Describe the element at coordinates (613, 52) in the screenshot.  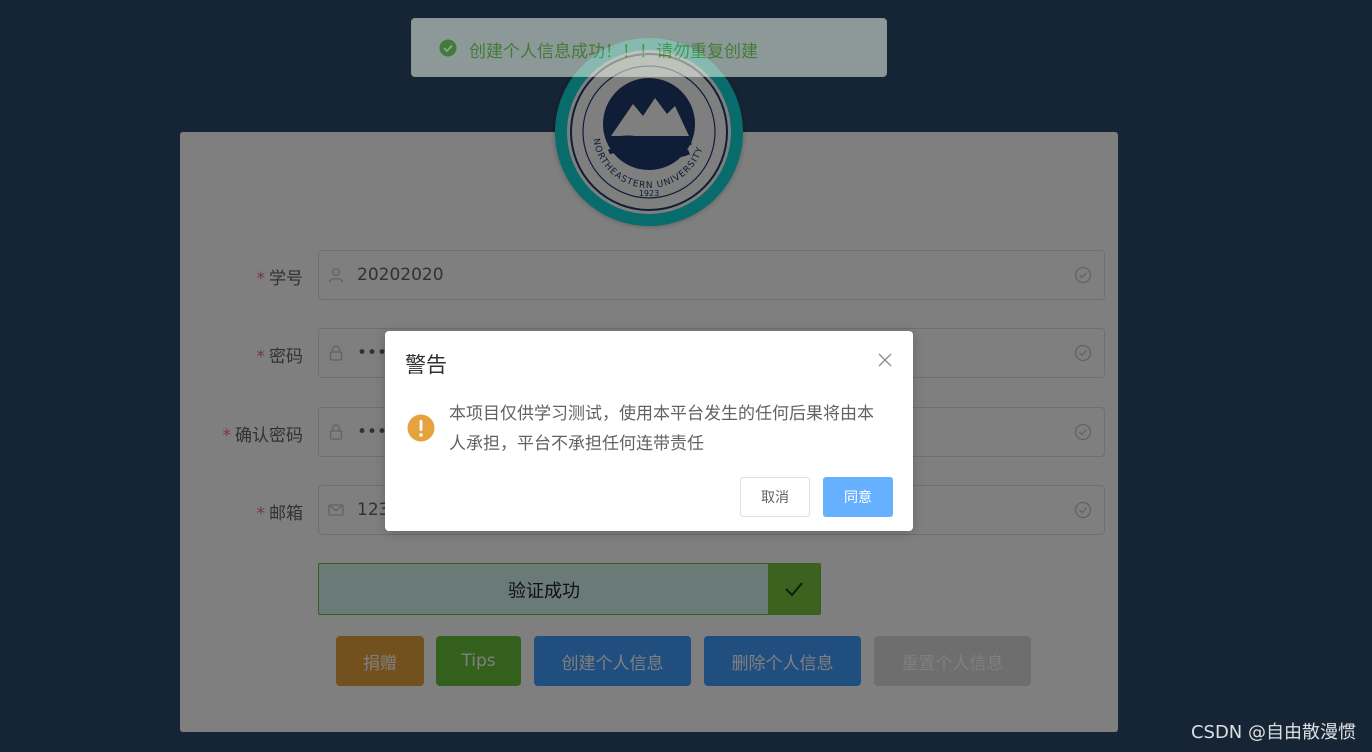
I see `toast-message: 创建个人信息成功！！！请勿重复创建` at that location.